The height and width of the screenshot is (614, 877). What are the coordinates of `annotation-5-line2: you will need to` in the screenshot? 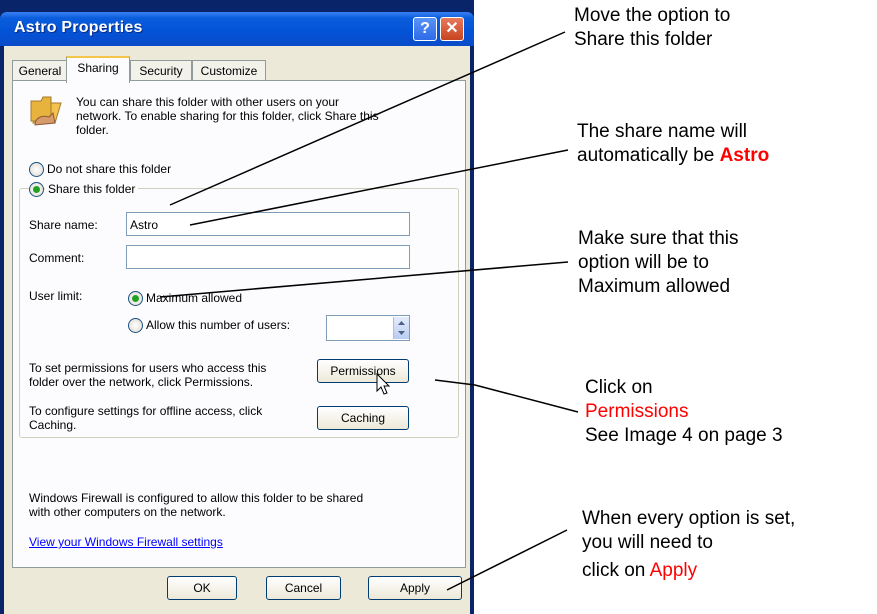 It's located at (647, 542).